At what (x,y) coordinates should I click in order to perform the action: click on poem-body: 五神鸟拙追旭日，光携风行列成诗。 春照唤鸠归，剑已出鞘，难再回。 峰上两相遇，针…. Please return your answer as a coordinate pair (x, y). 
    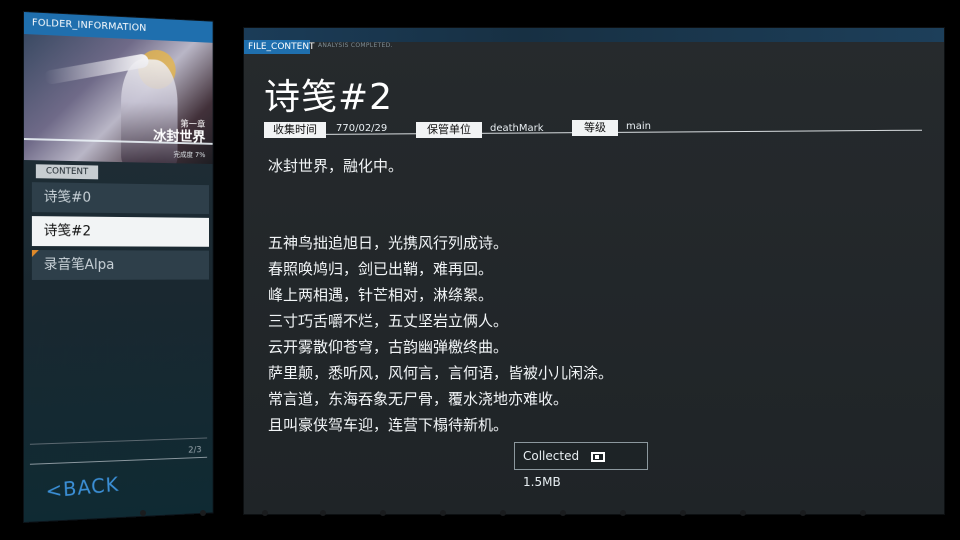
    Looking at the image, I should click on (440, 334).